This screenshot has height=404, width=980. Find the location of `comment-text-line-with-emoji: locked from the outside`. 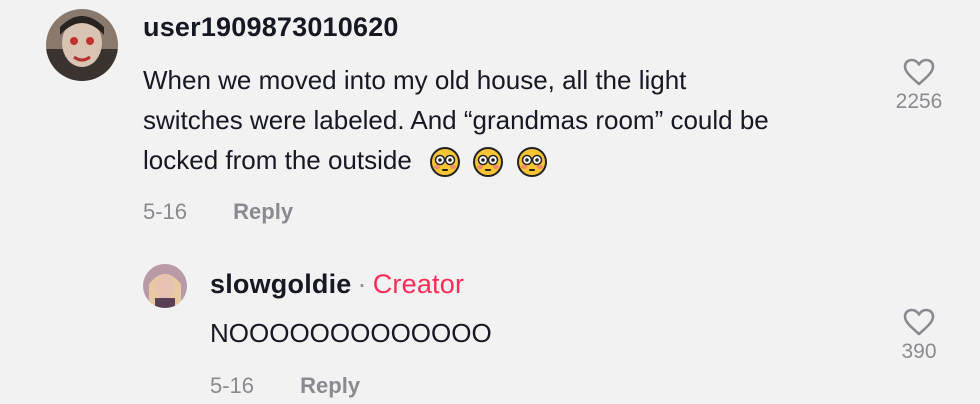

comment-text-line-with-emoji: locked from the outside is located at coordinates (513, 160).